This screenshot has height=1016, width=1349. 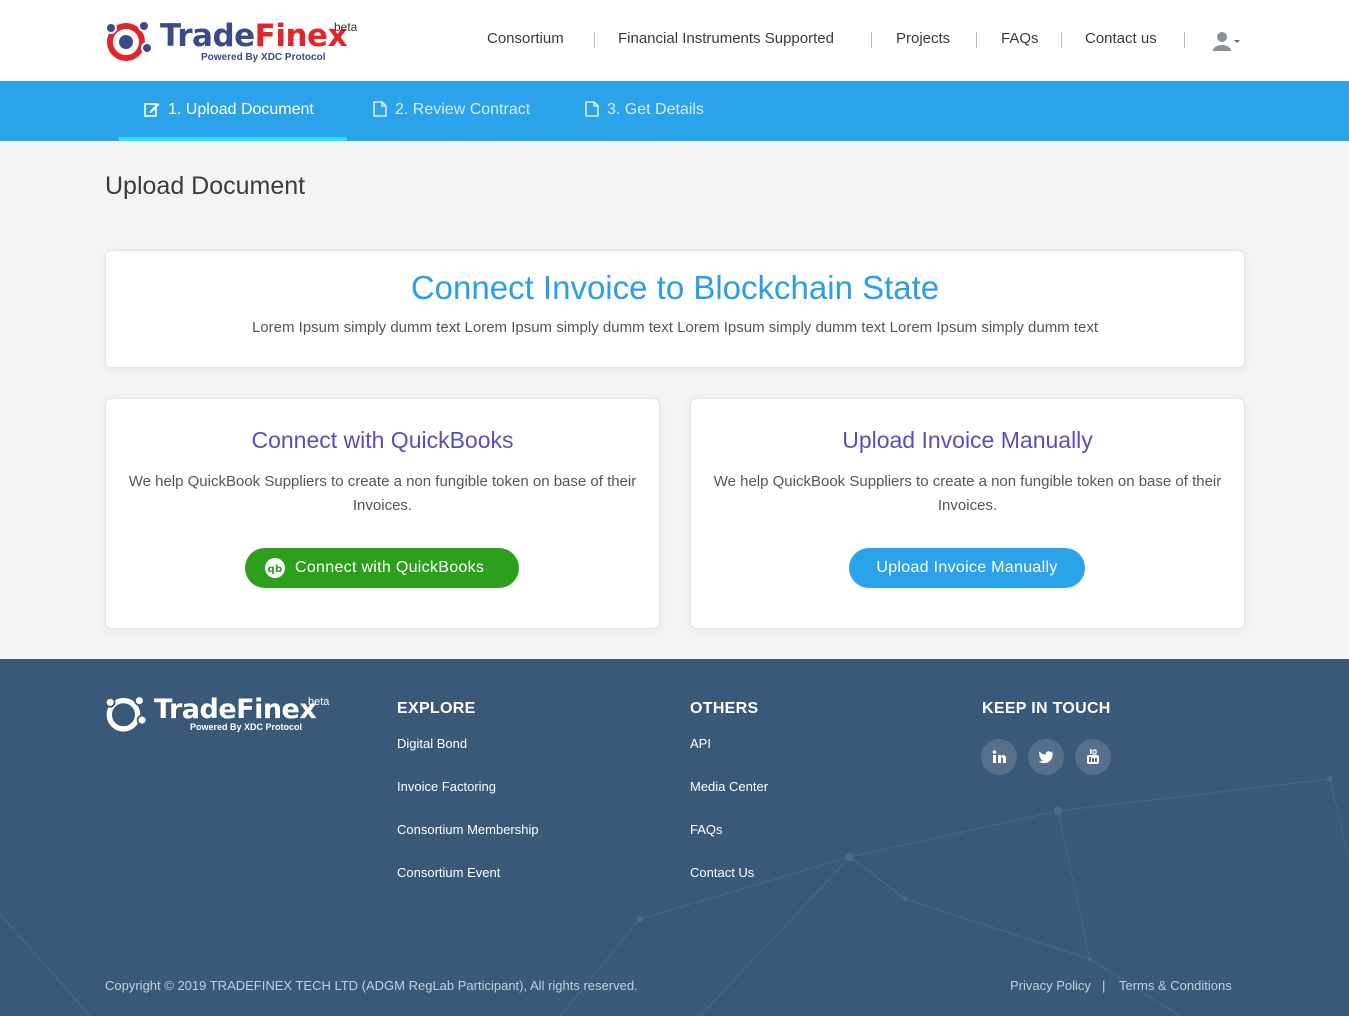 What do you see at coordinates (241, 109) in the screenshot?
I see `step-label: 1. Upload Document` at bounding box center [241, 109].